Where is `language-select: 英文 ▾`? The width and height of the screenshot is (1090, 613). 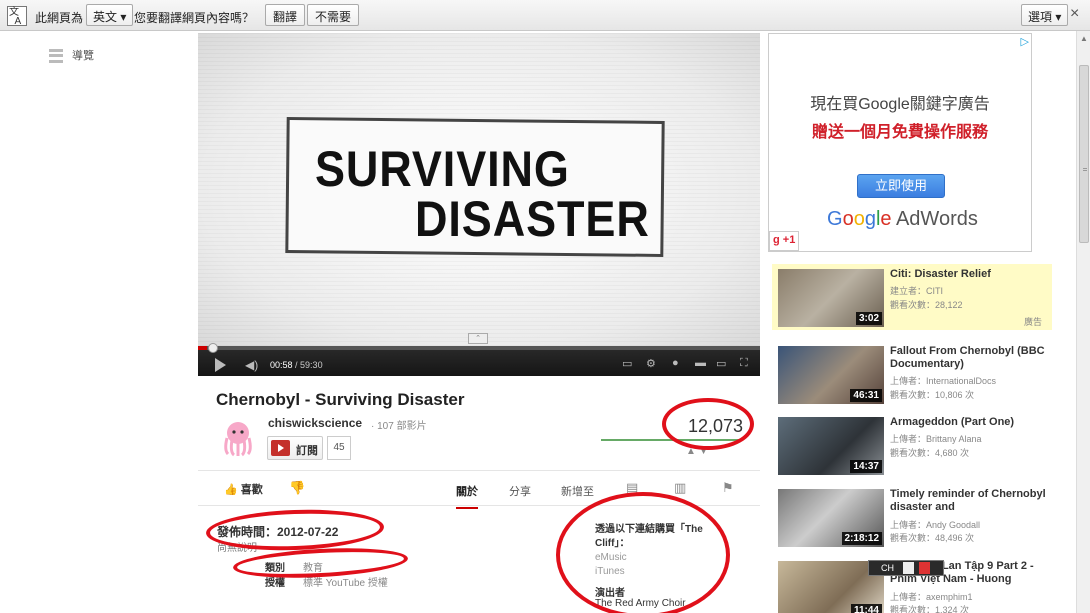
language-select: 英文 ▾ is located at coordinates (110, 15).